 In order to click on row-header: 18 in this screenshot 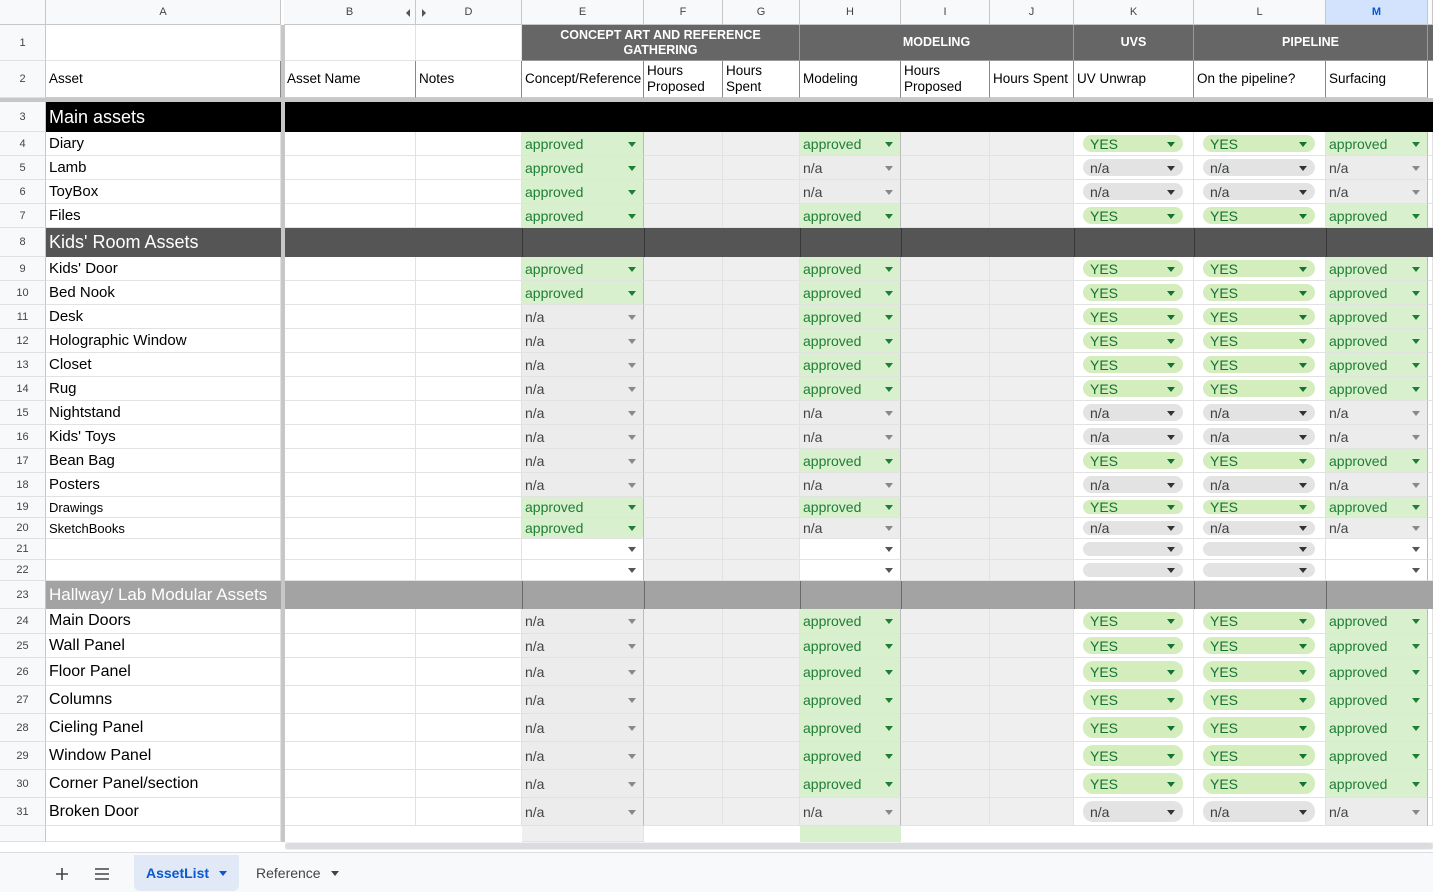, I will do `click(23, 485)`.